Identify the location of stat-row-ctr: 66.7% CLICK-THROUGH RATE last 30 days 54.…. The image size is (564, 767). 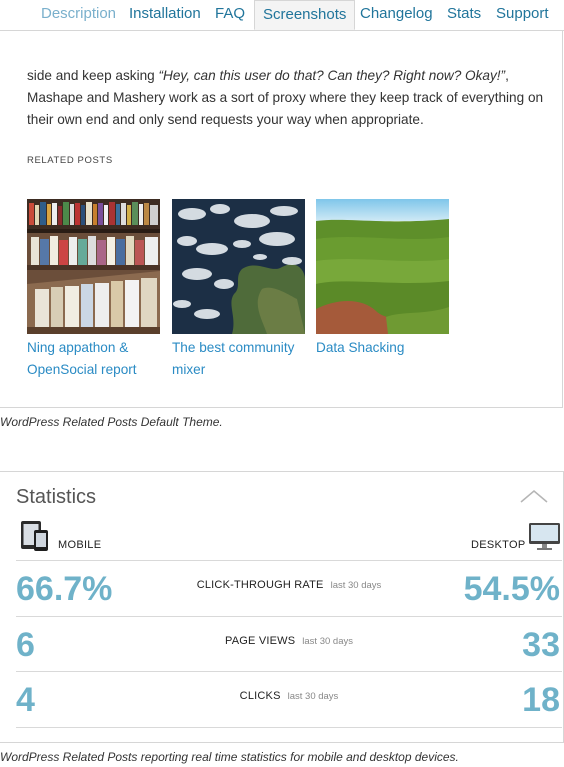
(289, 588).